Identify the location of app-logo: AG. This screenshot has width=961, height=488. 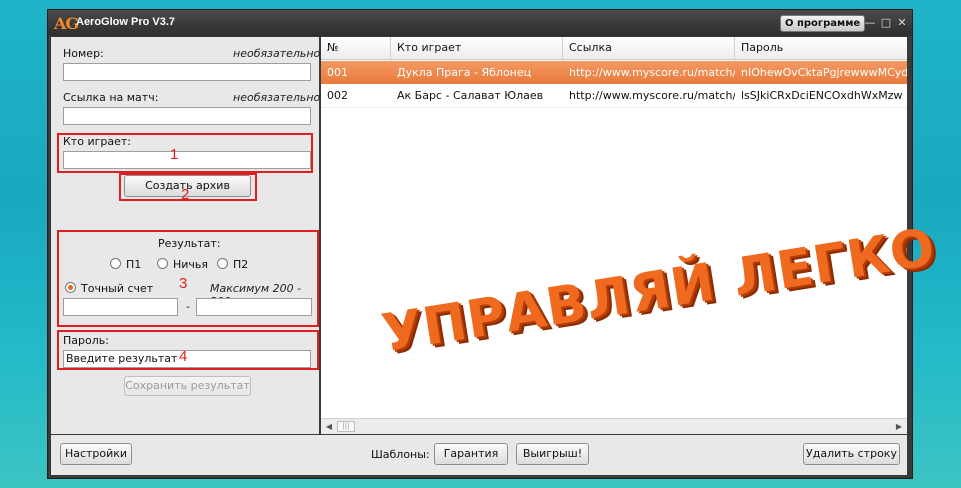
(66, 23).